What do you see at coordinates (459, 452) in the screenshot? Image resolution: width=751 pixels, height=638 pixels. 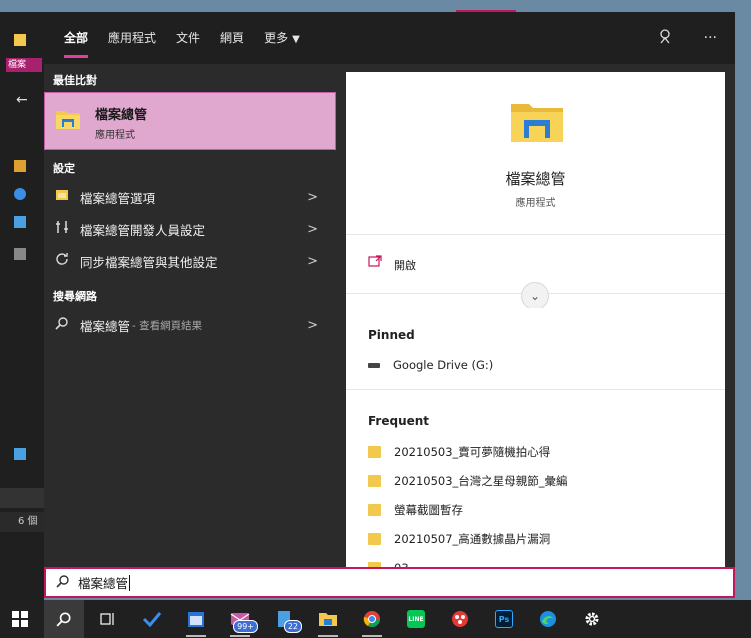 I see `frequent-item: 20210503_賣可夢隨機拍心得` at bounding box center [459, 452].